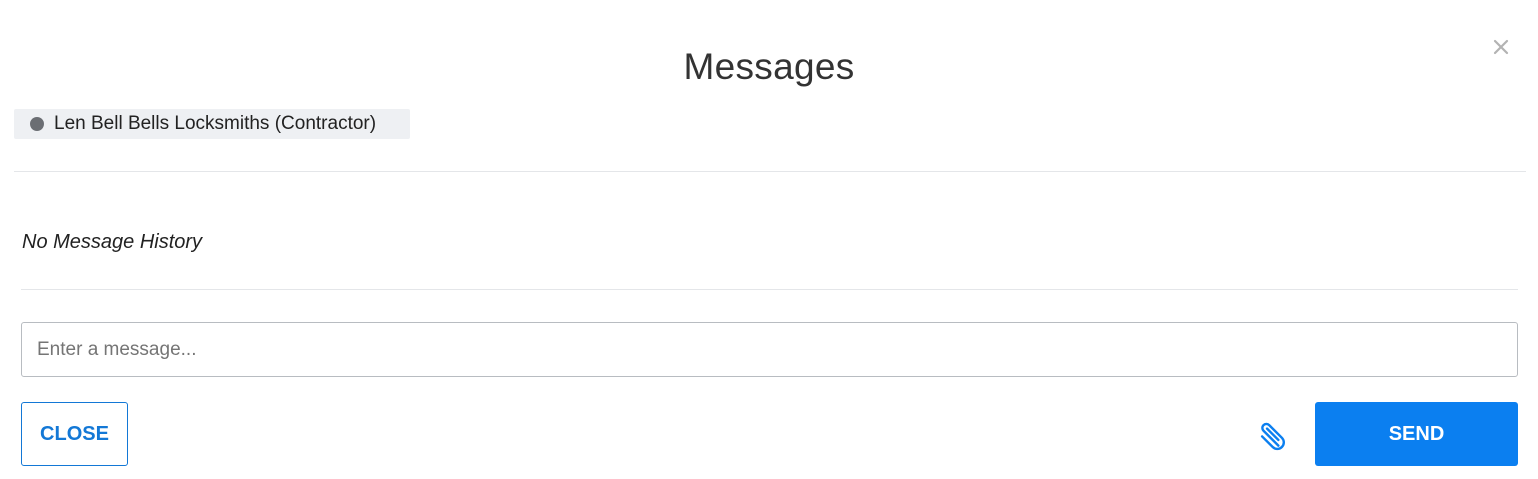  Describe the element at coordinates (74, 434) in the screenshot. I see `close-button: CLOSE` at that location.